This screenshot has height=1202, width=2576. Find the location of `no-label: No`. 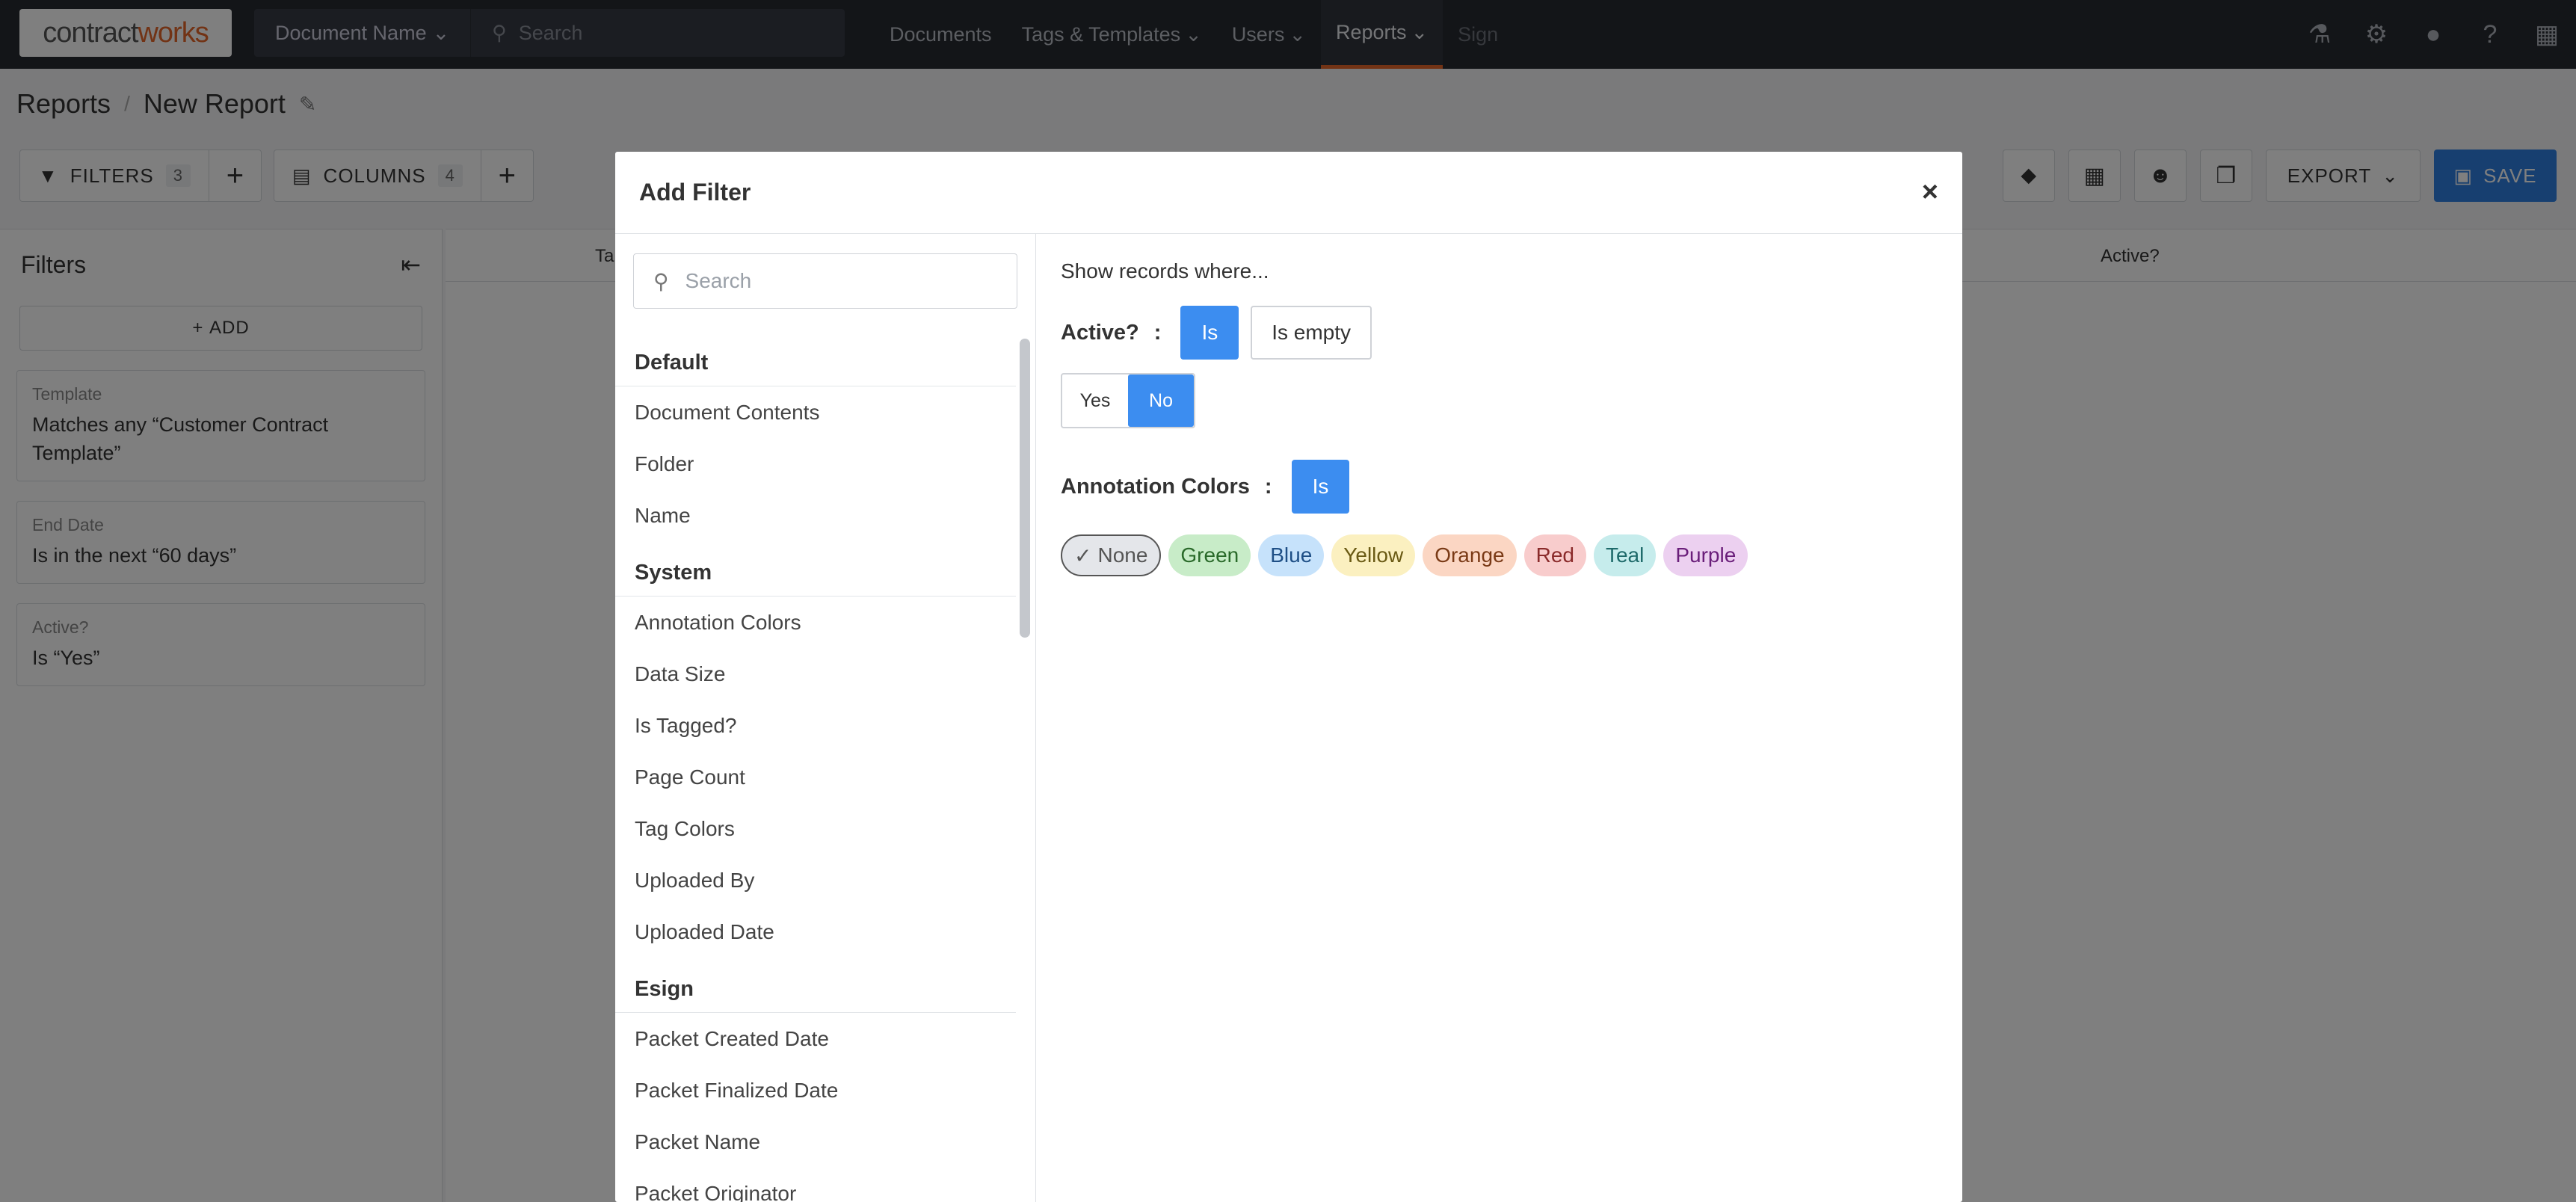

no-label: No is located at coordinates (1161, 400).